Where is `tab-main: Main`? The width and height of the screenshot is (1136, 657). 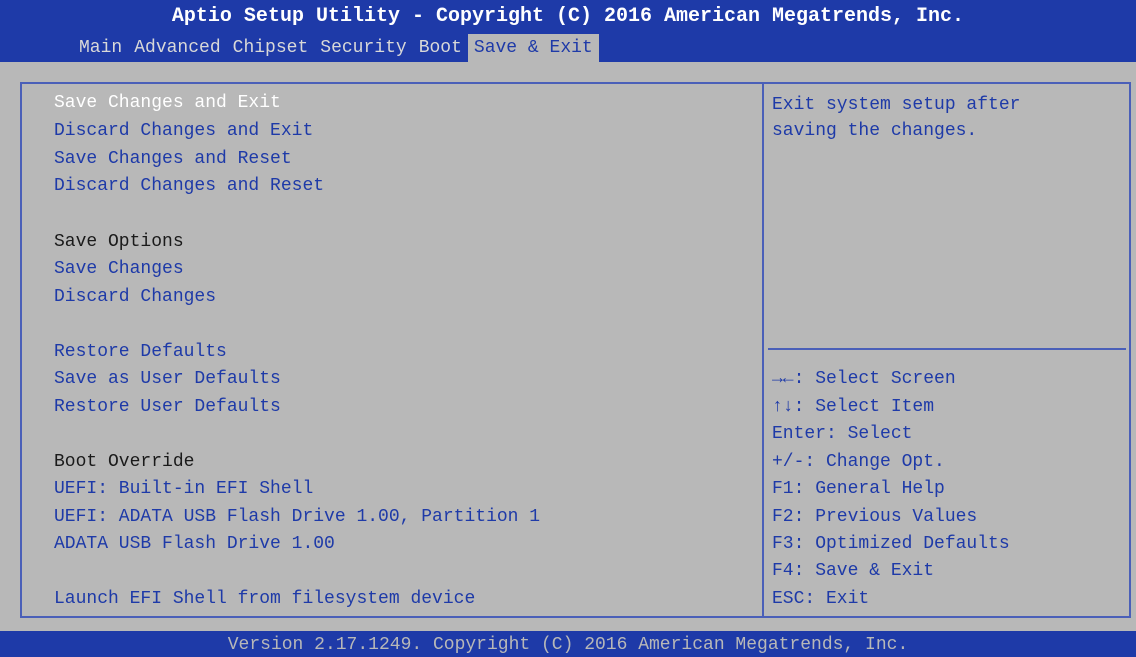 tab-main: Main is located at coordinates (100, 48).